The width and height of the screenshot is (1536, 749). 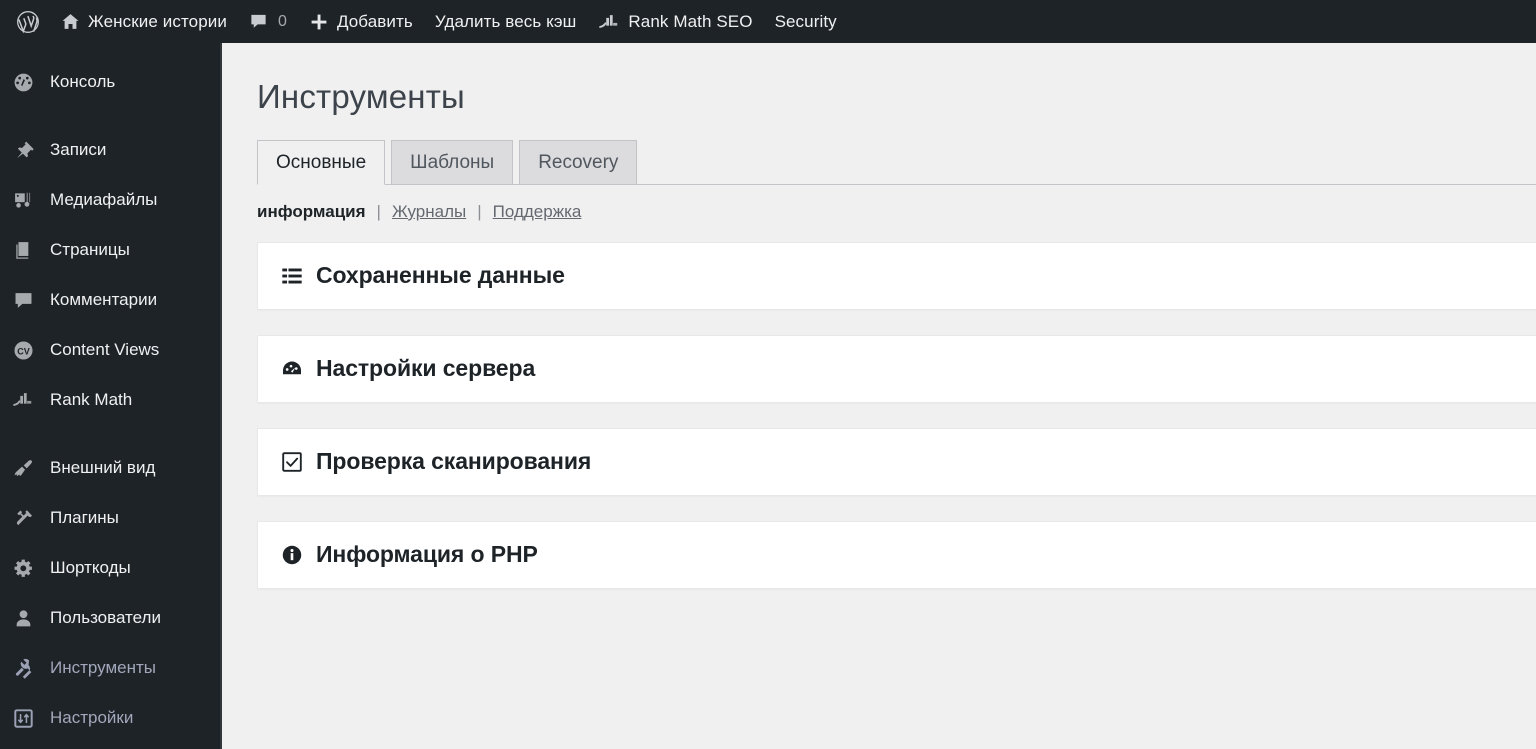 I want to click on wordpress-logo-icon, so click(x=28, y=22).